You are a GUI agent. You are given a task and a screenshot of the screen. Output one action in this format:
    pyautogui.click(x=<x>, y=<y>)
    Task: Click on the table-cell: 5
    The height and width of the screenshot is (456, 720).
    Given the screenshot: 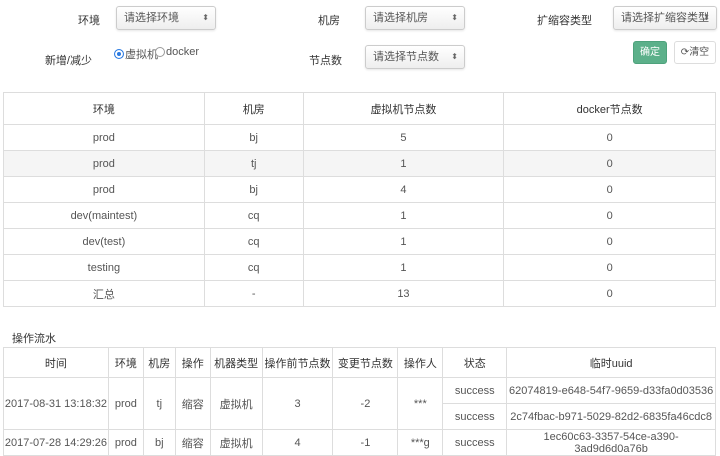 What is the action you would take?
    pyautogui.click(x=403, y=137)
    